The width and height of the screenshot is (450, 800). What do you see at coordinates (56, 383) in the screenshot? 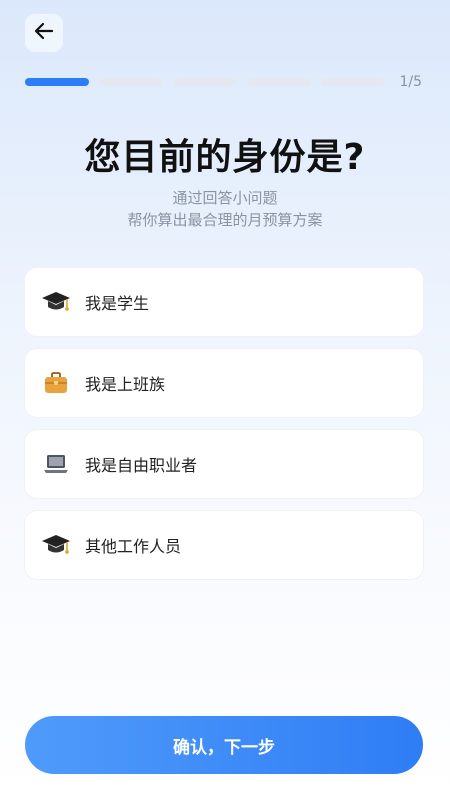
I see `briefcase-icon` at bounding box center [56, 383].